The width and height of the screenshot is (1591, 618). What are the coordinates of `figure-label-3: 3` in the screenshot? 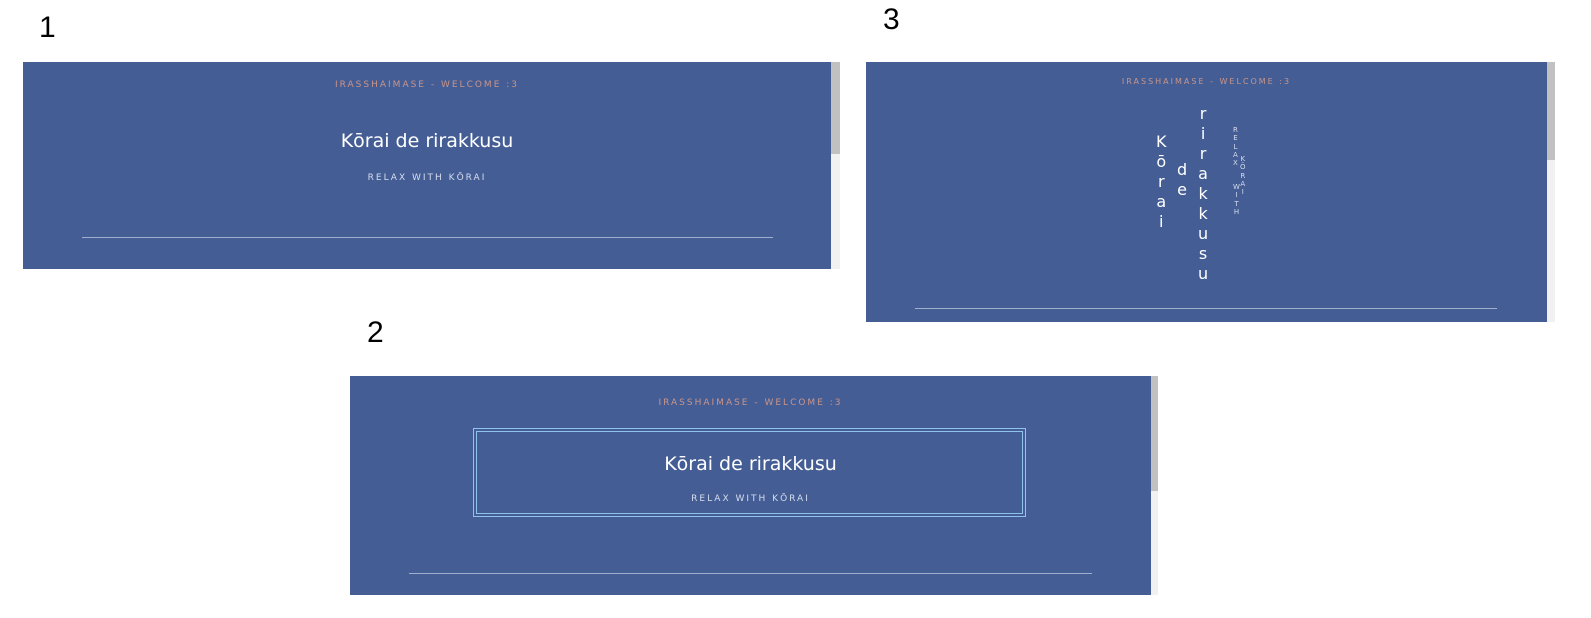 It's located at (891, 19).